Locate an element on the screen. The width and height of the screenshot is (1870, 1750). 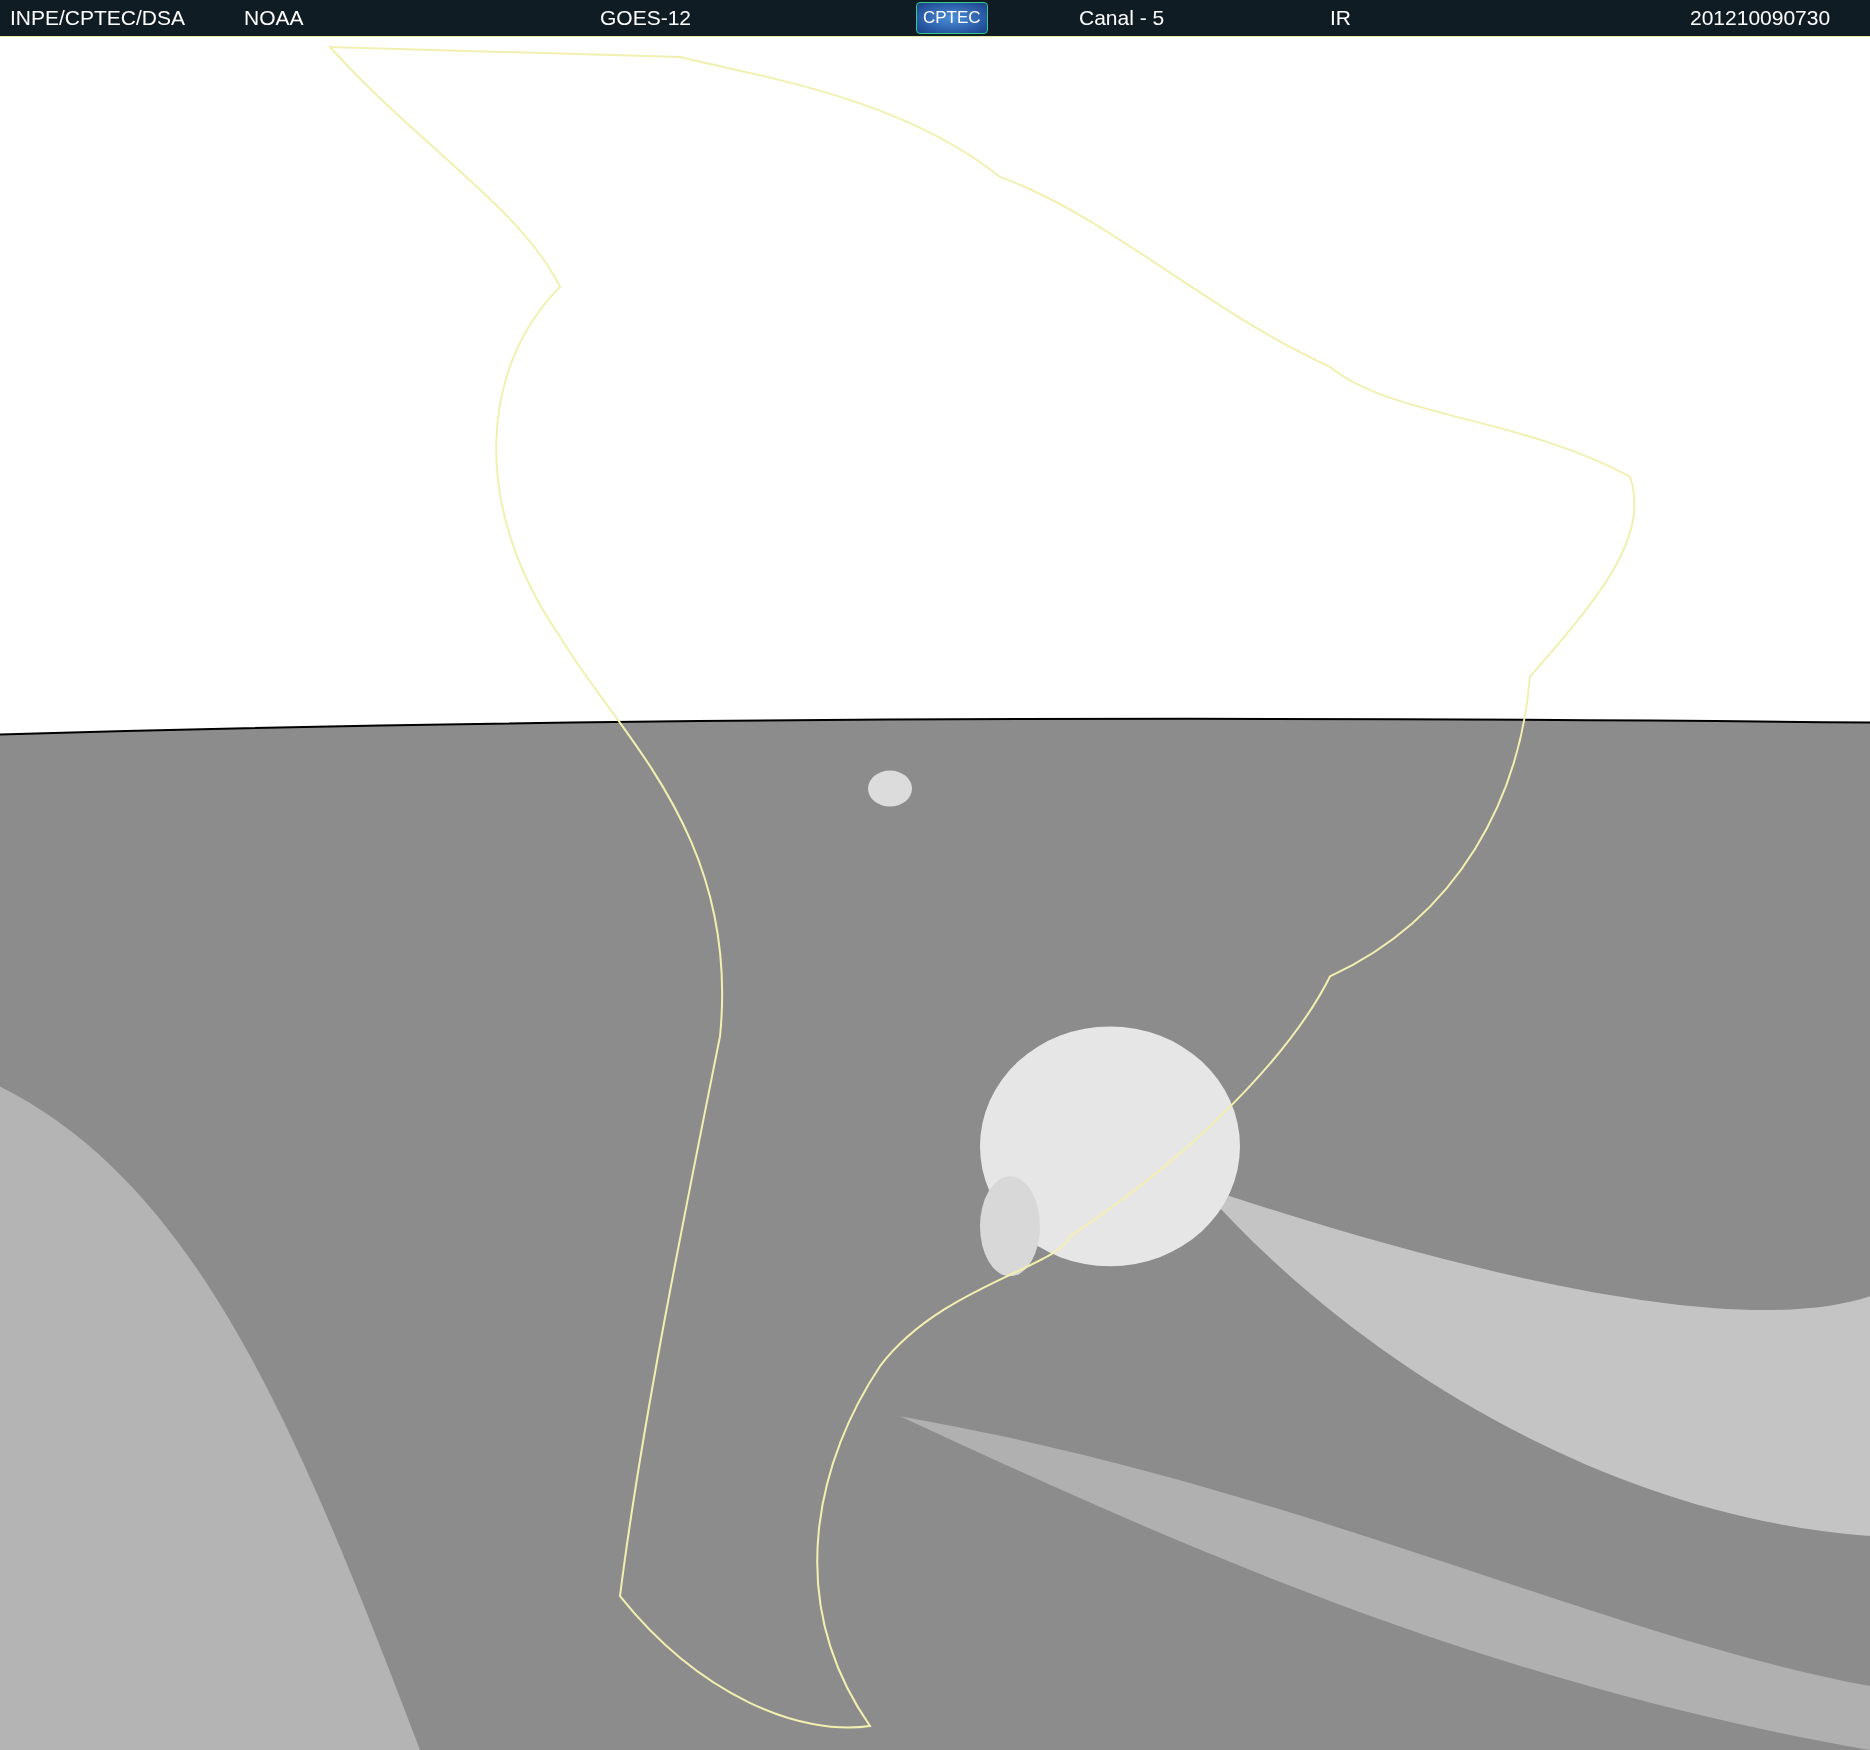
header-label: GOES-12 is located at coordinates (646, 18).